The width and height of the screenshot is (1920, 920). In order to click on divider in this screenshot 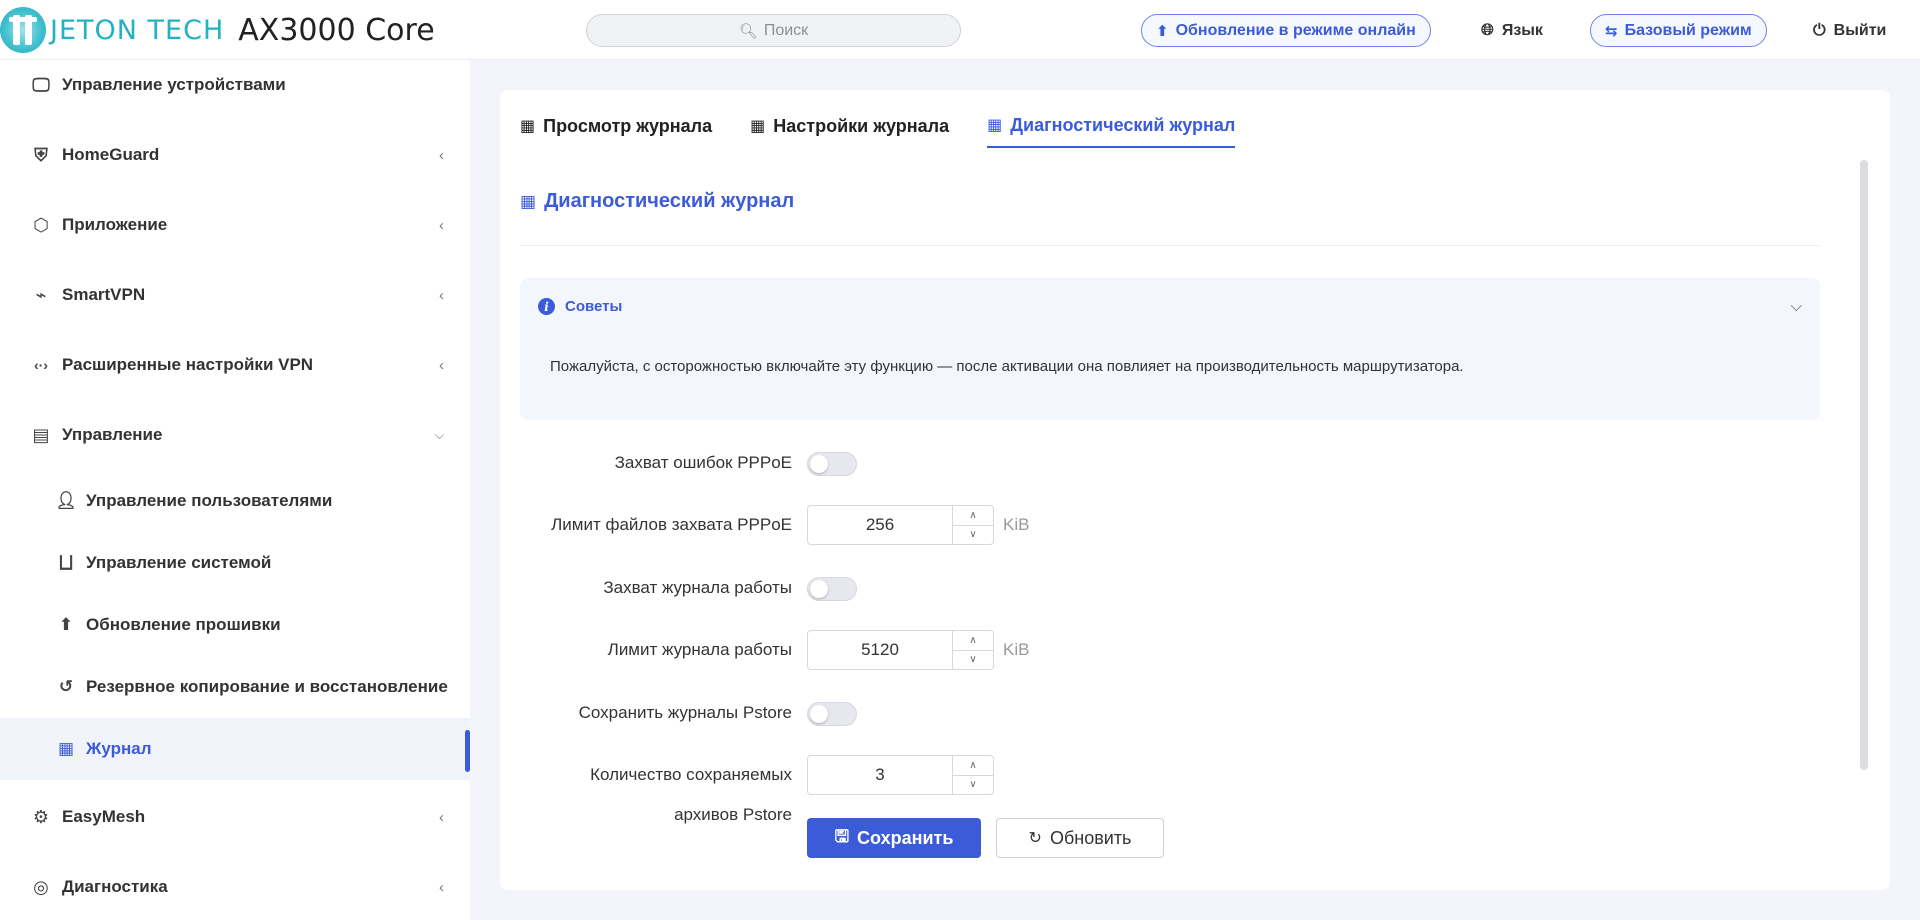, I will do `click(1170, 245)`.